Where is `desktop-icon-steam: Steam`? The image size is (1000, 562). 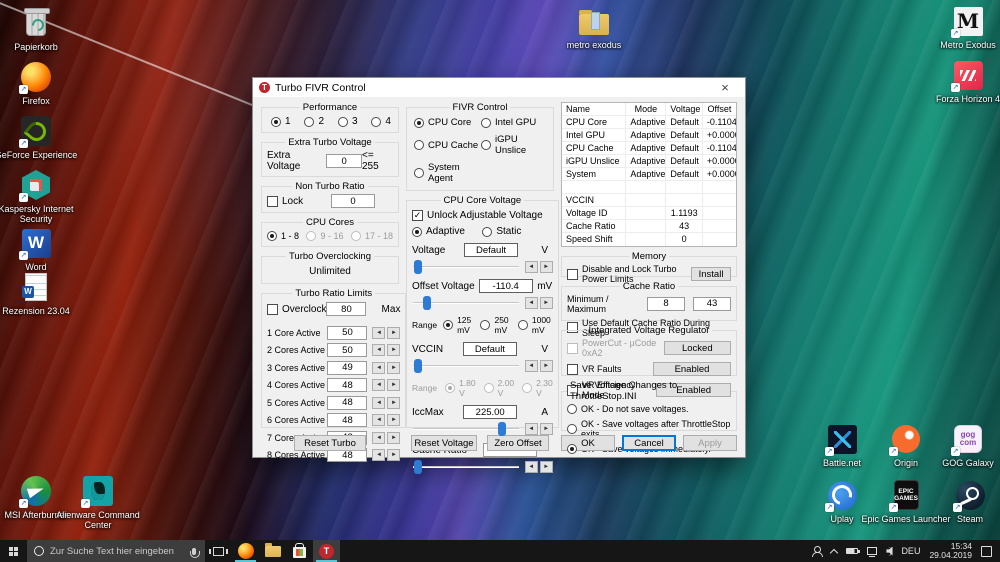 desktop-icon-steam: Steam is located at coordinates (970, 501).